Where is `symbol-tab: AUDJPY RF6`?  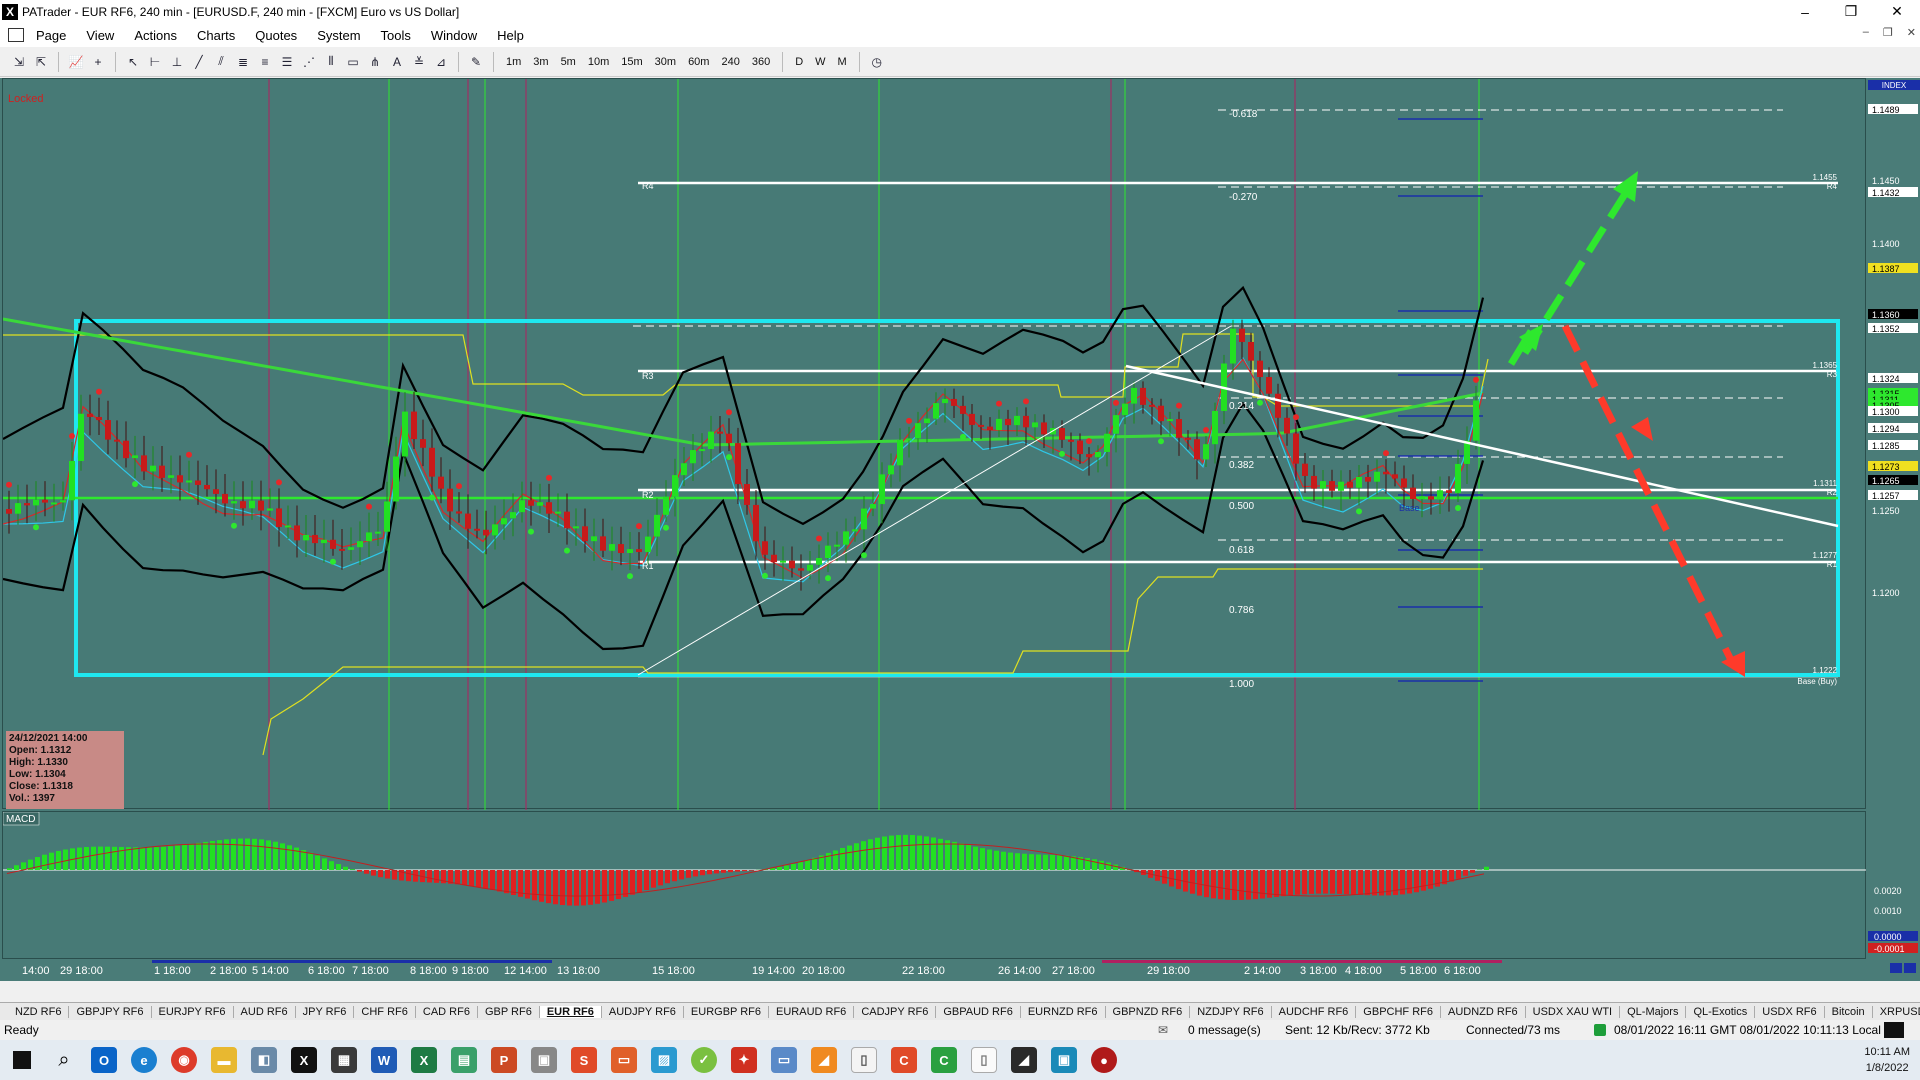
symbol-tab: AUDJPY RF6 is located at coordinates (643, 1011).